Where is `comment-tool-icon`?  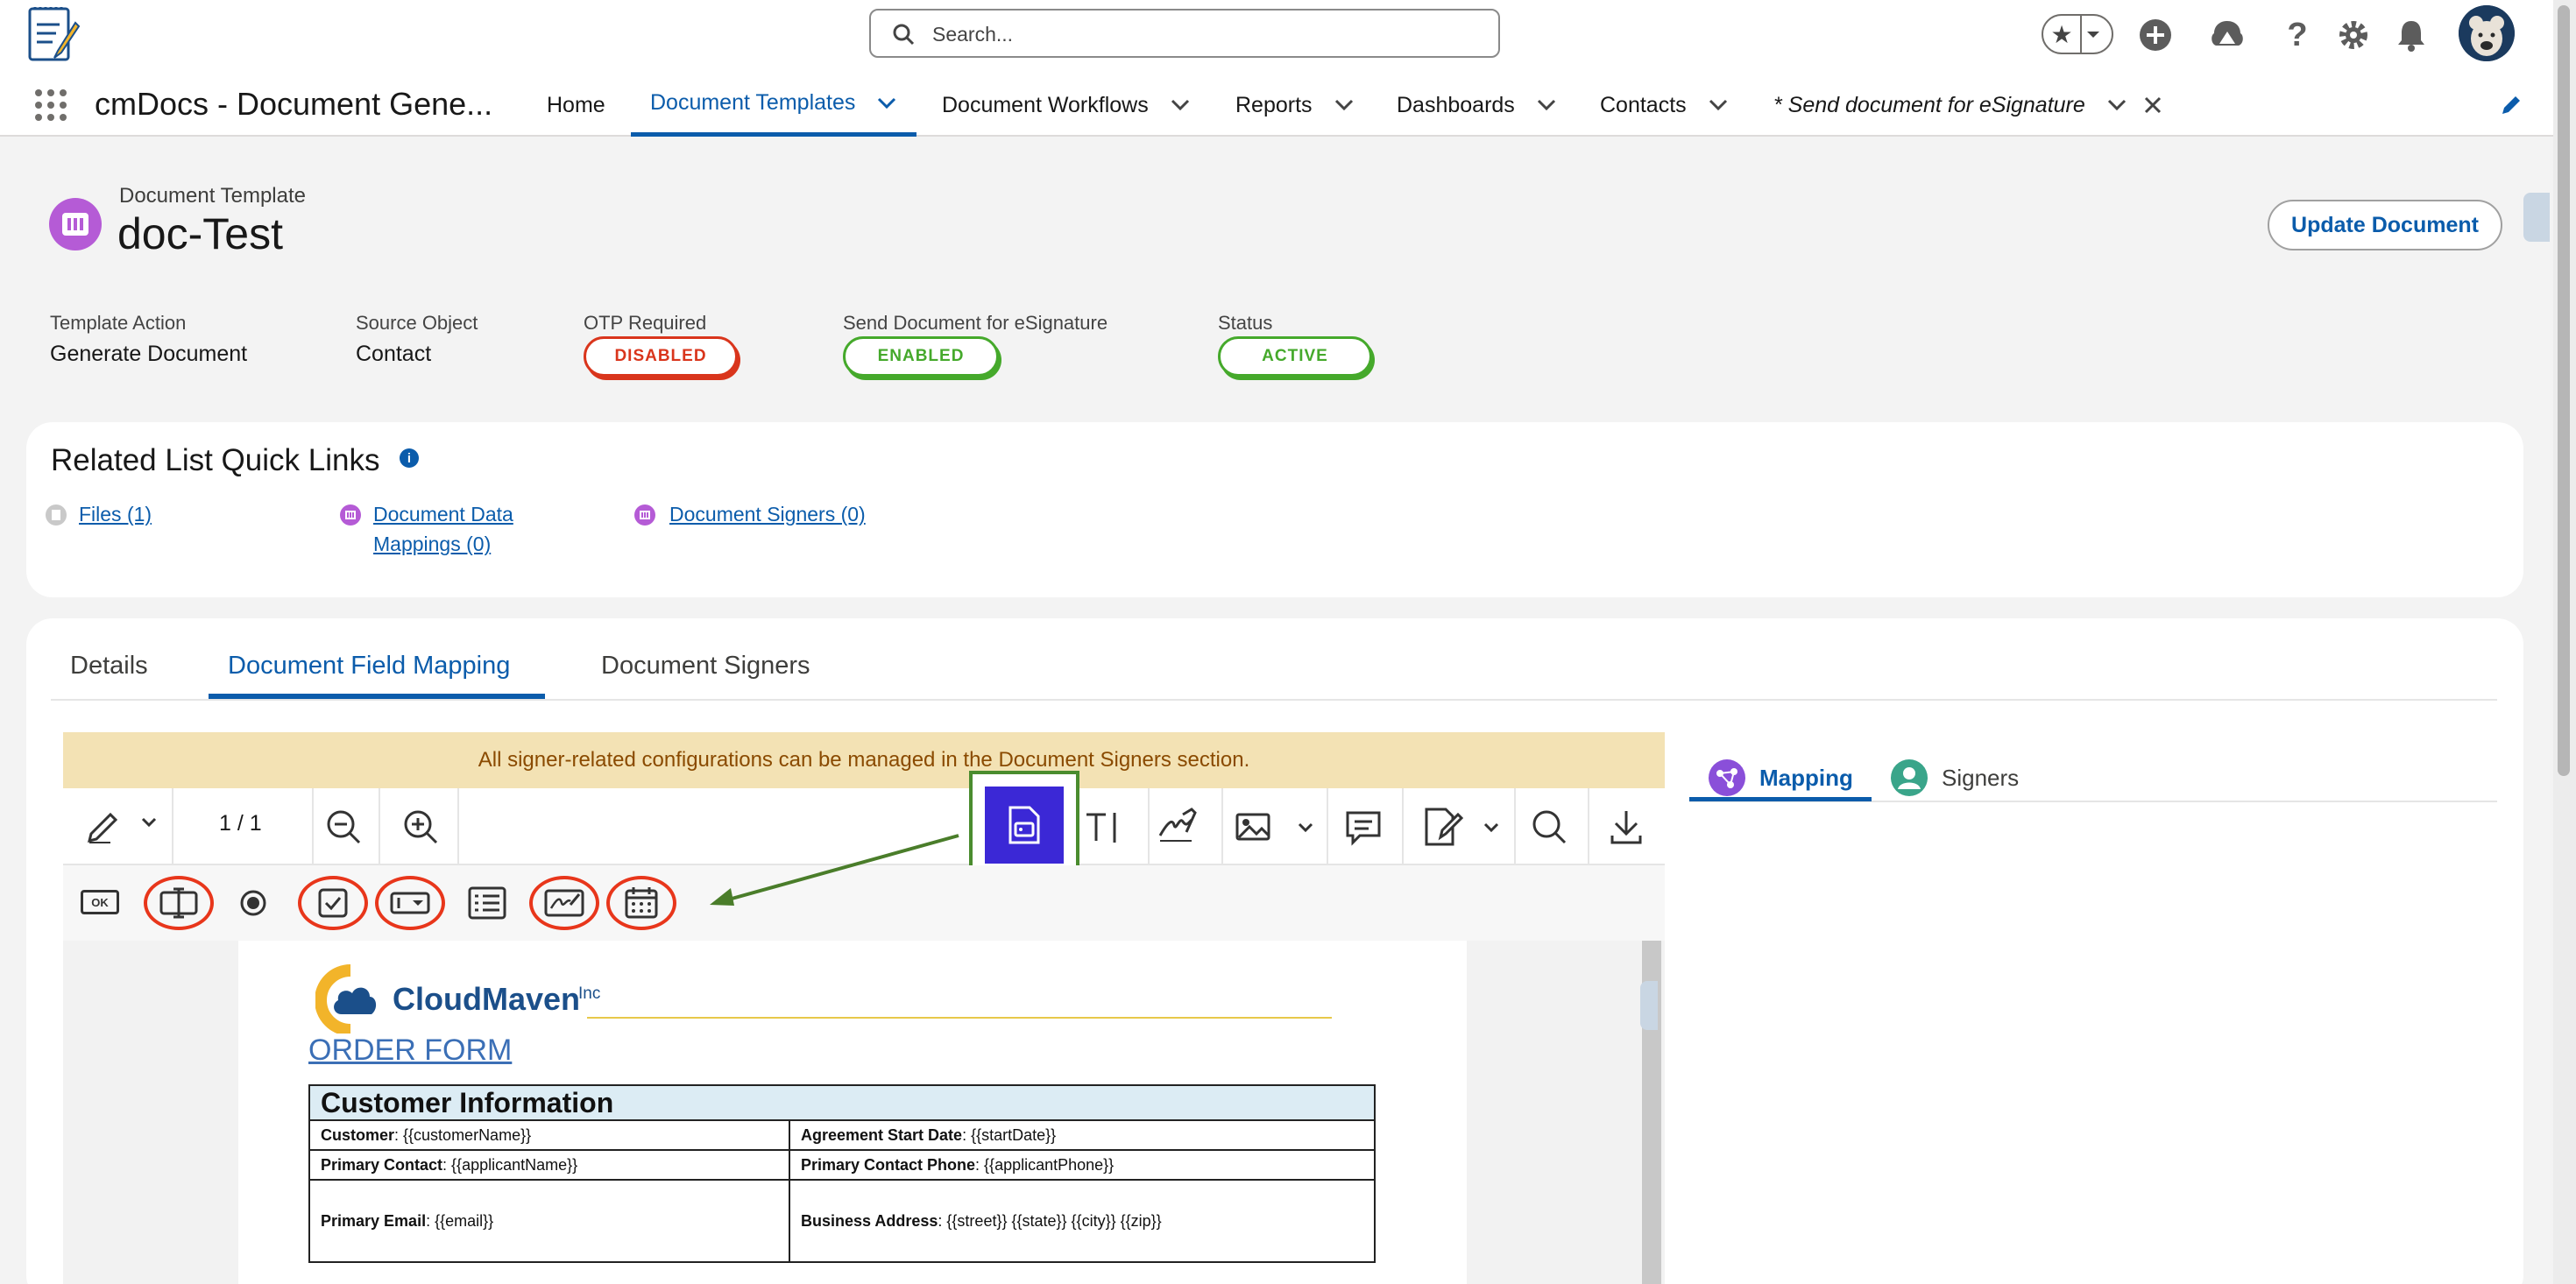 comment-tool-icon is located at coordinates (1363, 827).